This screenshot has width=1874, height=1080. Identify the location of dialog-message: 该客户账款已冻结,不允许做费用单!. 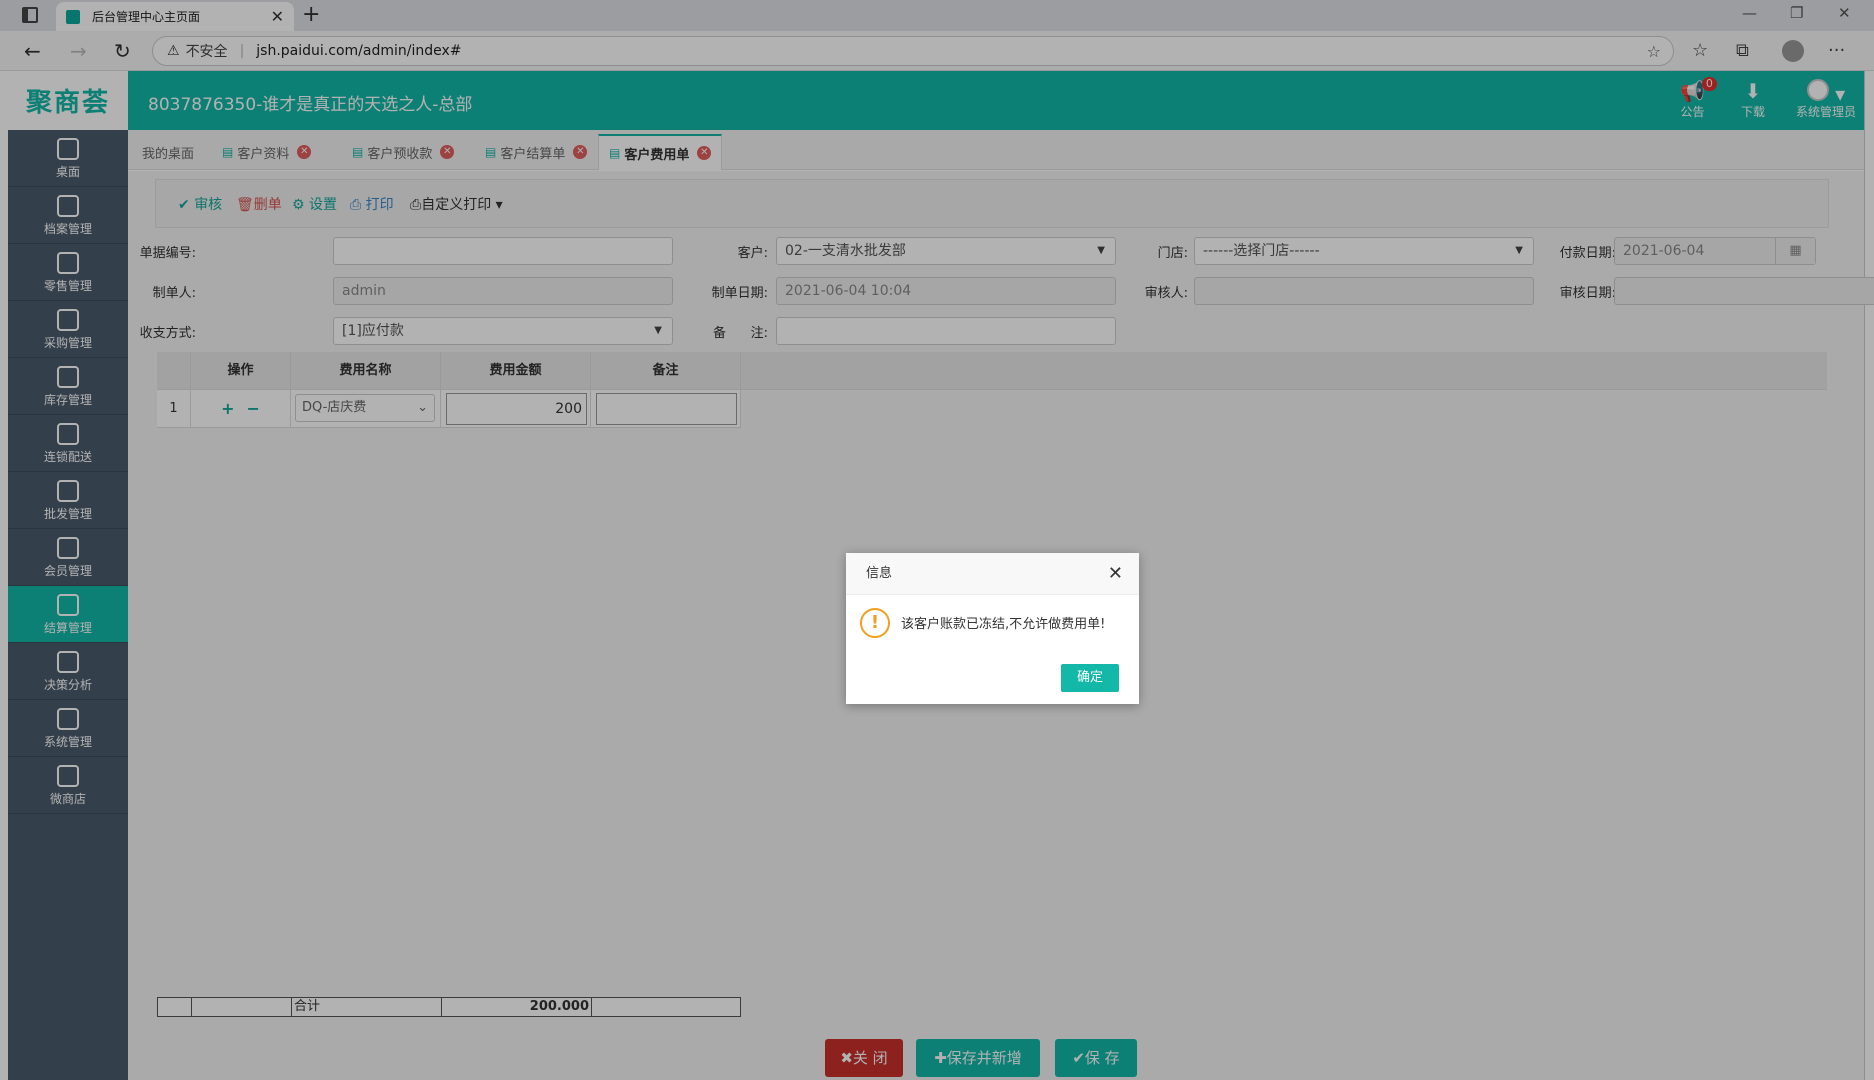
(1003, 624).